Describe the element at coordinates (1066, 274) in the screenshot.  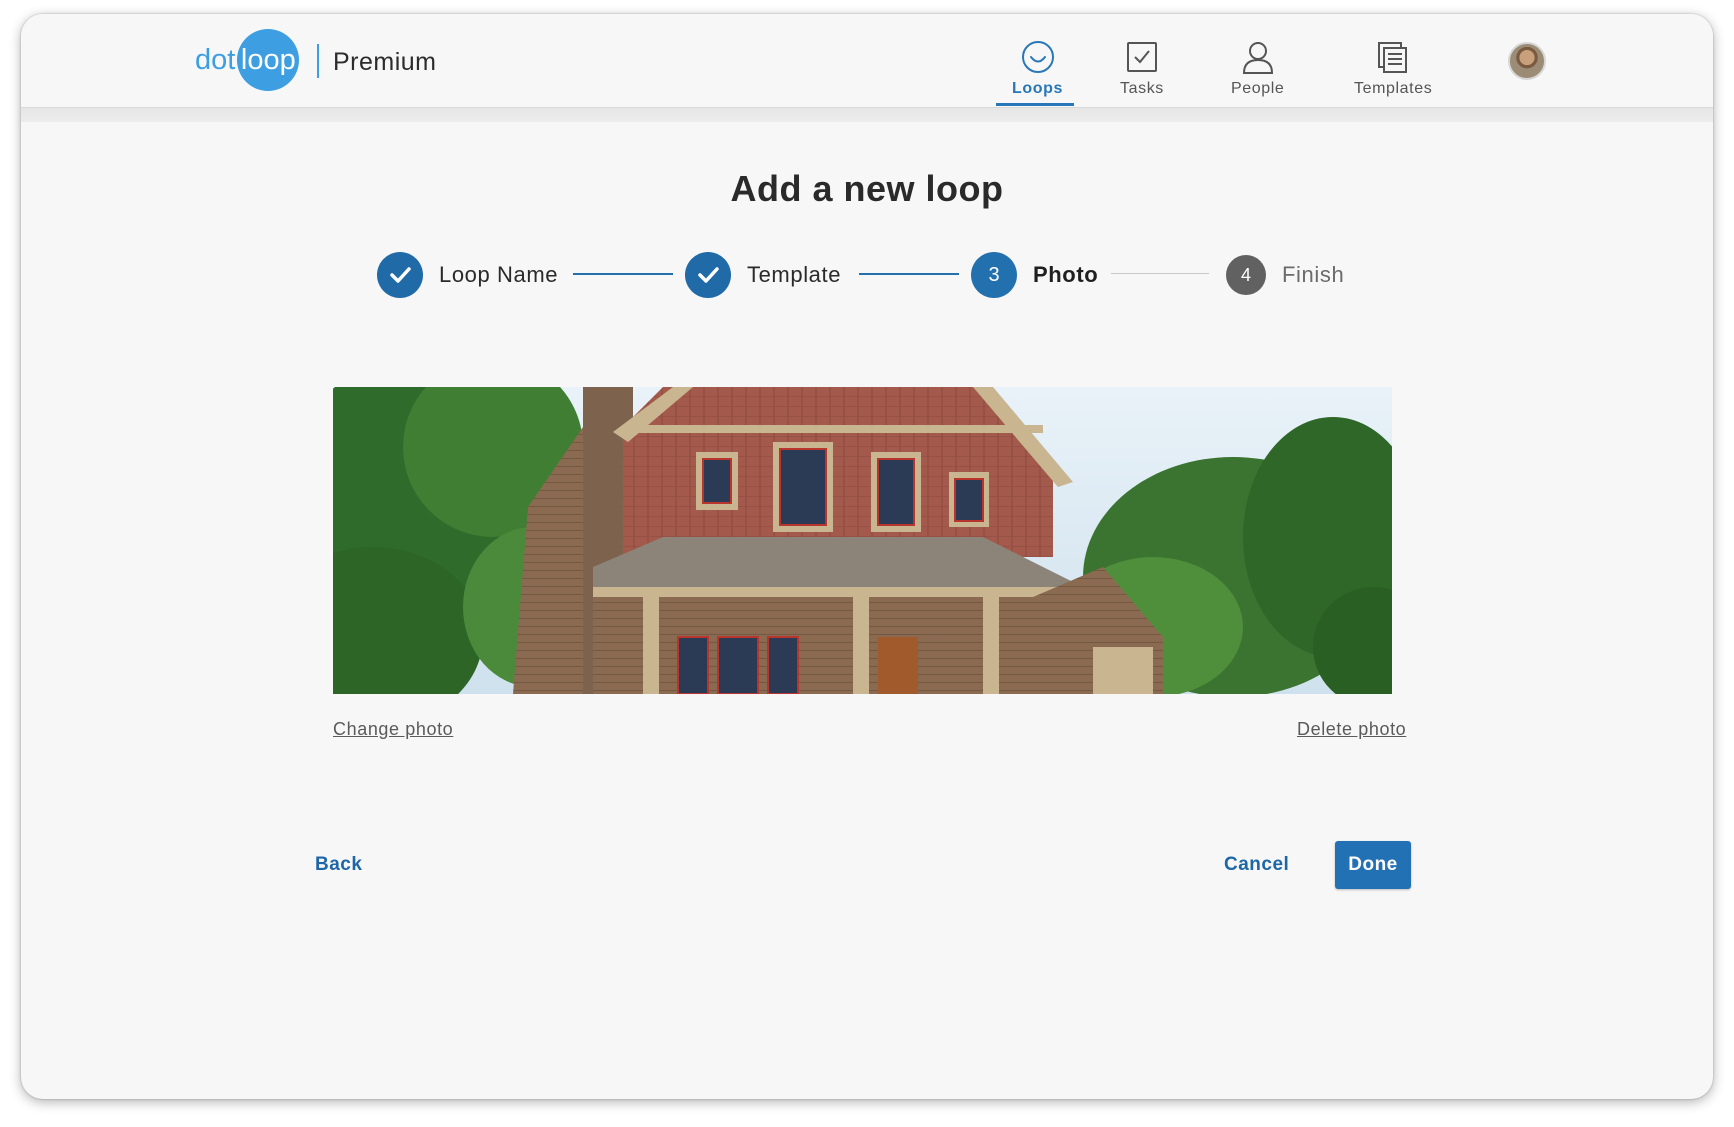
I see `step-label: Photo` at that location.